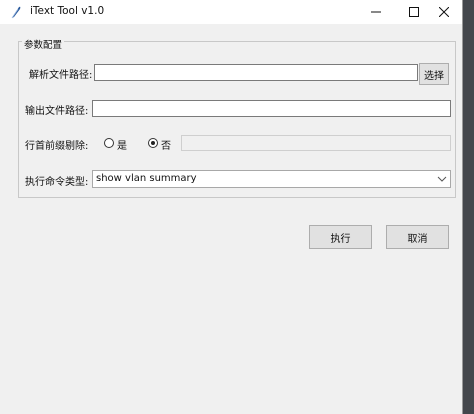 This screenshot has width=474, height=414. What do you see at coordinates (109, 143) in the screenshot?
I see `radio-yes` at bounding box center [109, 143].